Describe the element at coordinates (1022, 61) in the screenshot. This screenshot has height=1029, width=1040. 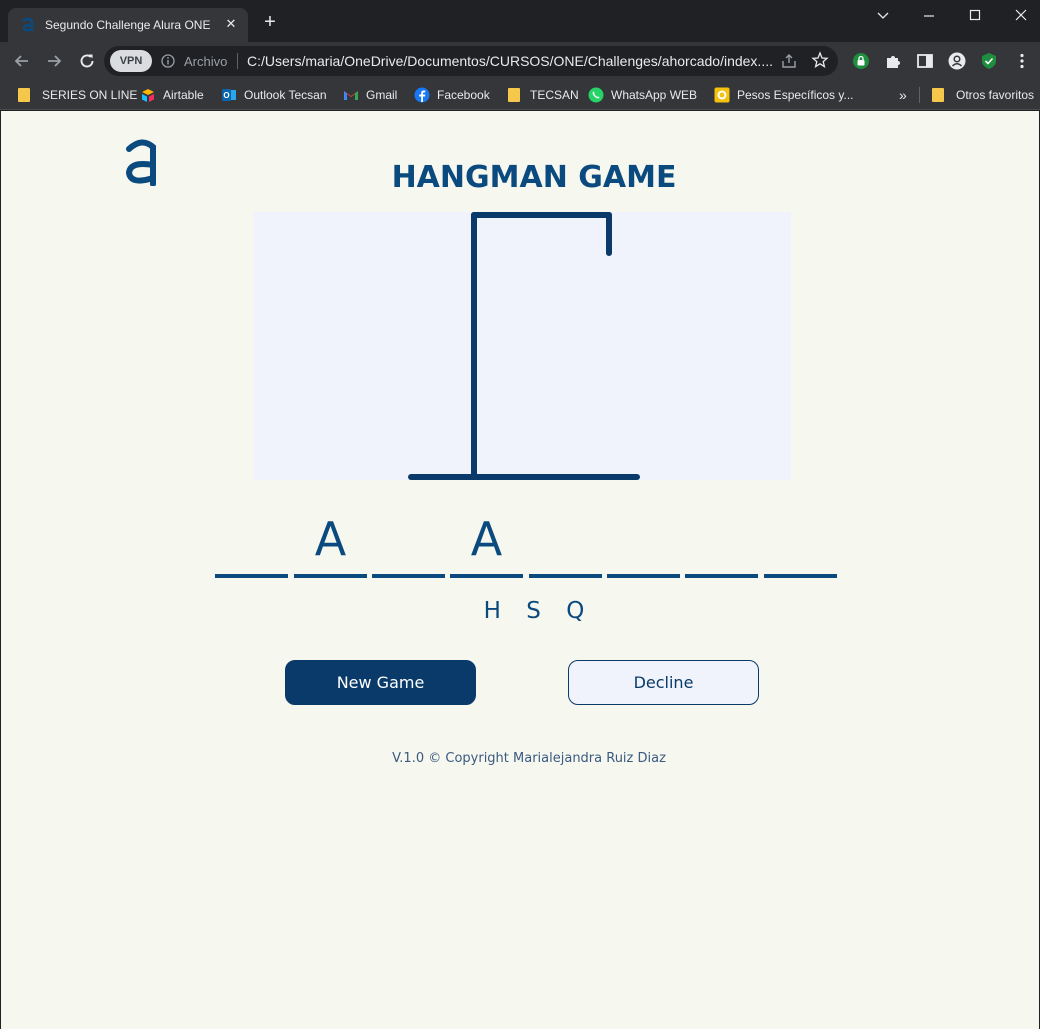
I see `menu-kebab-icon` at that location.